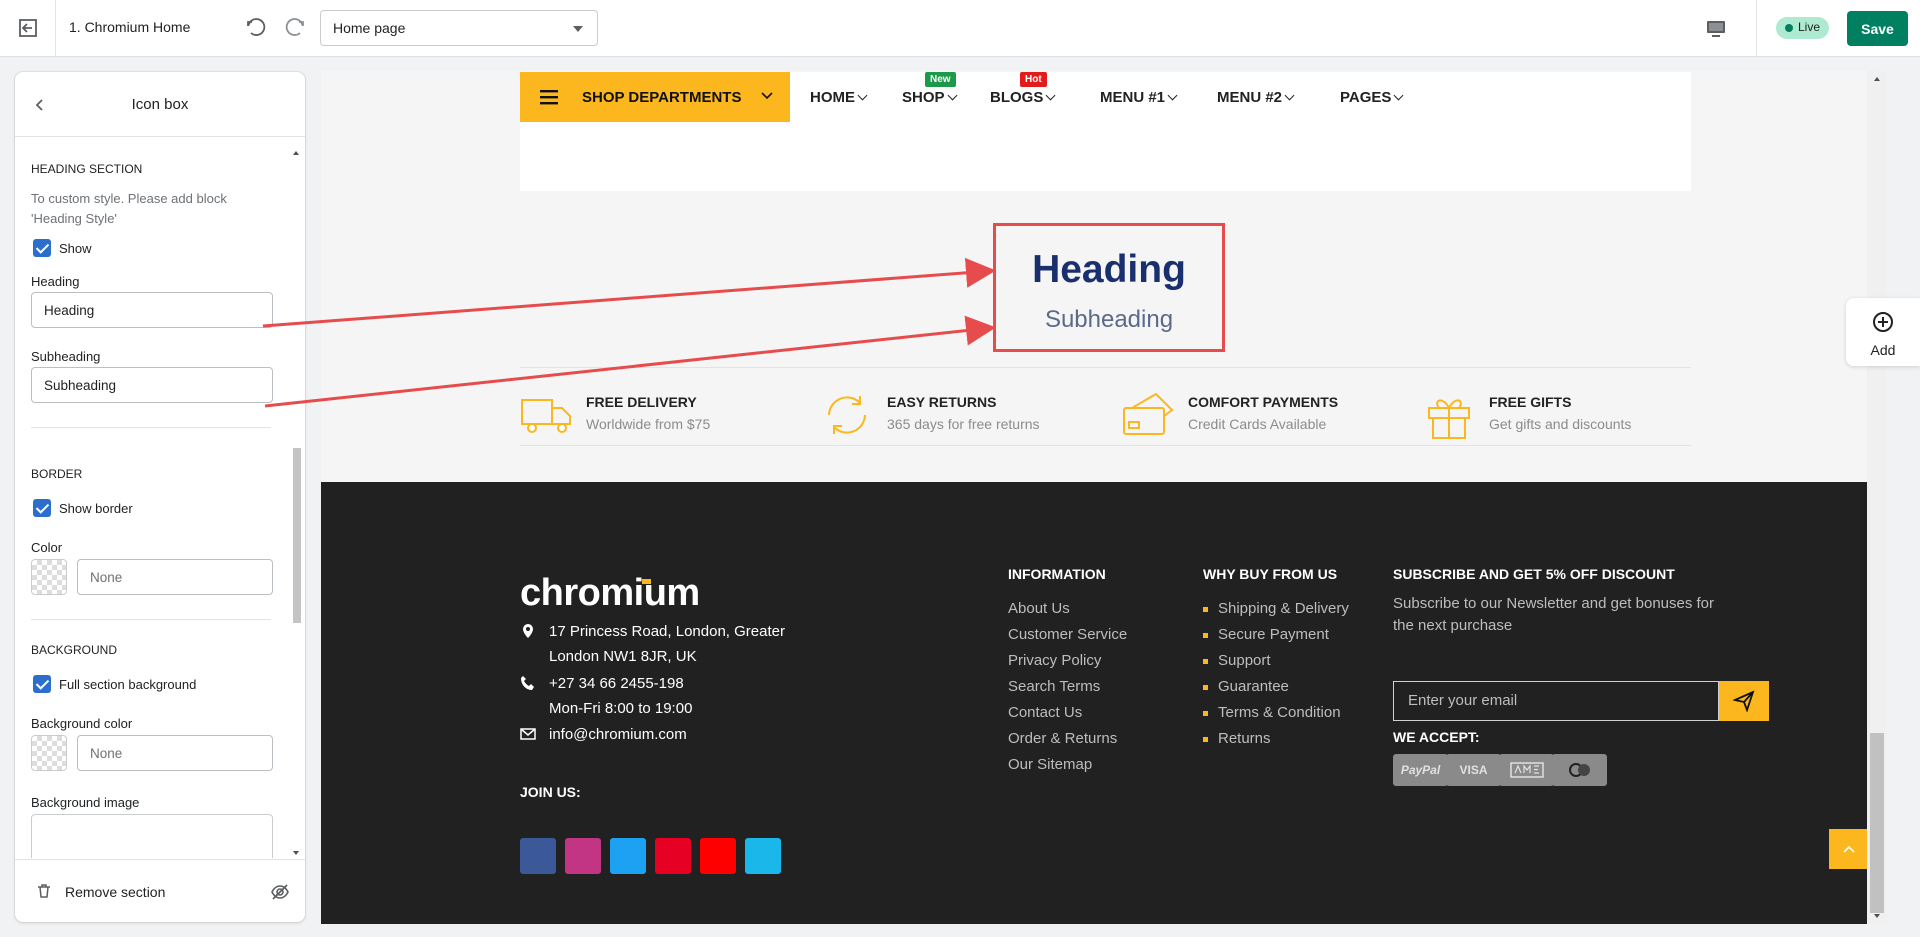 The height and width of the screenshot is (937, 1920). What do you see at coordinates (175, 753) in the screenshot?
I see `background-color-input: None` at bounding box center [175, 753].